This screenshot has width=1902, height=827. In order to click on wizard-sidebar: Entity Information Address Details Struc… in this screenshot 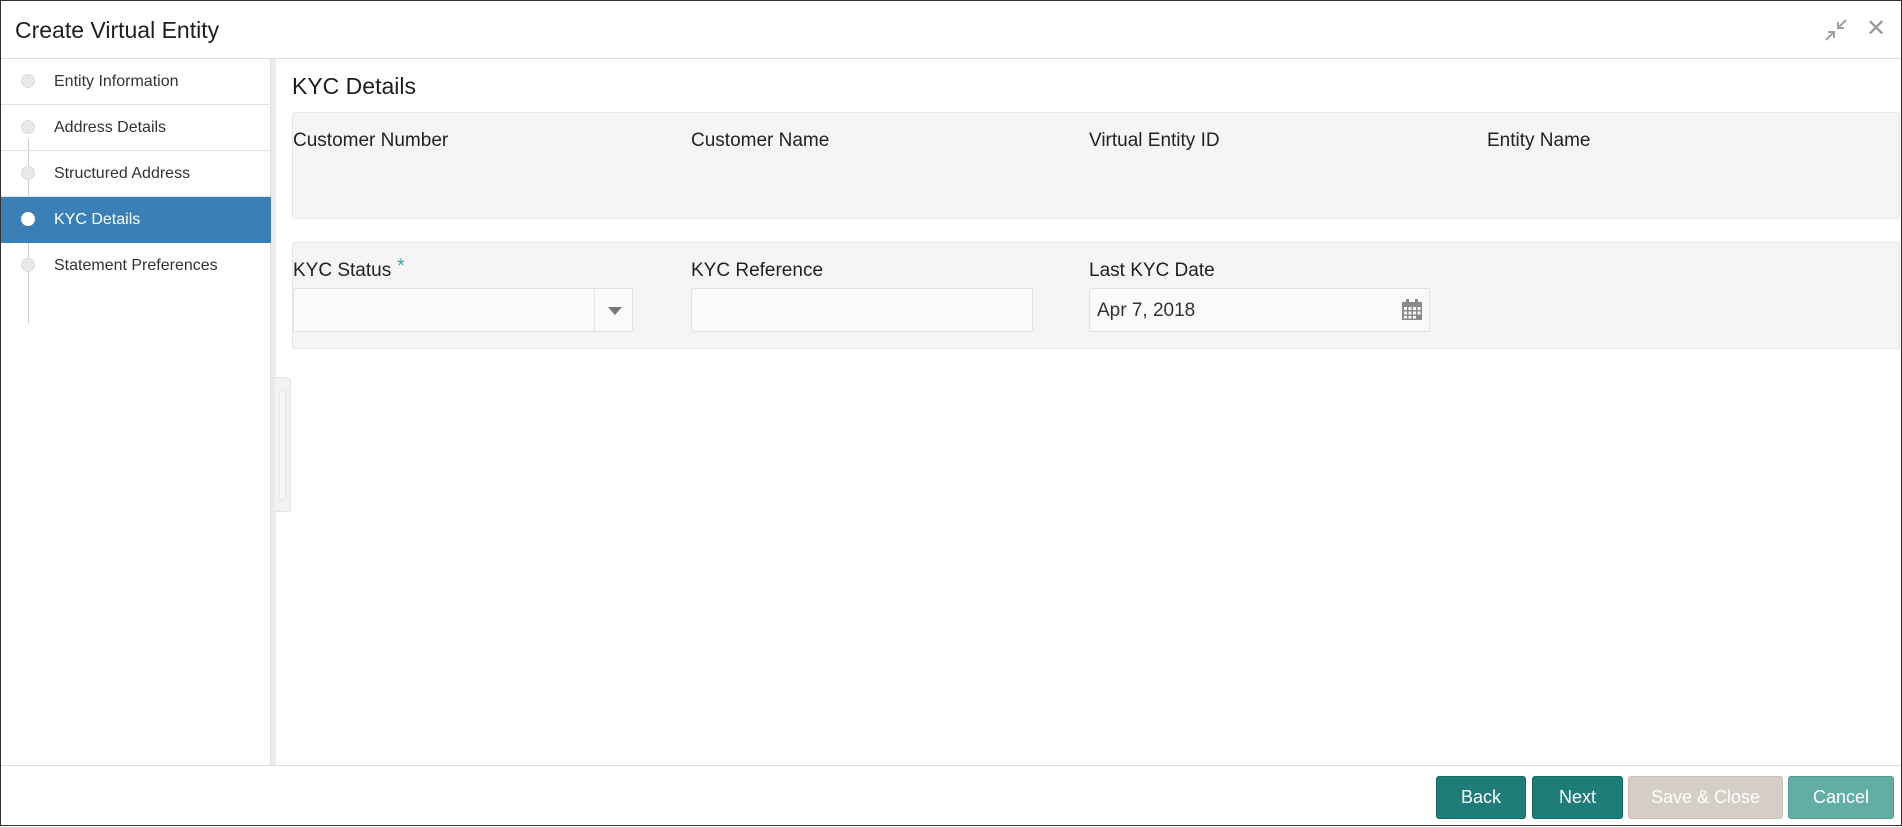, I will do `click(136, 412)`.